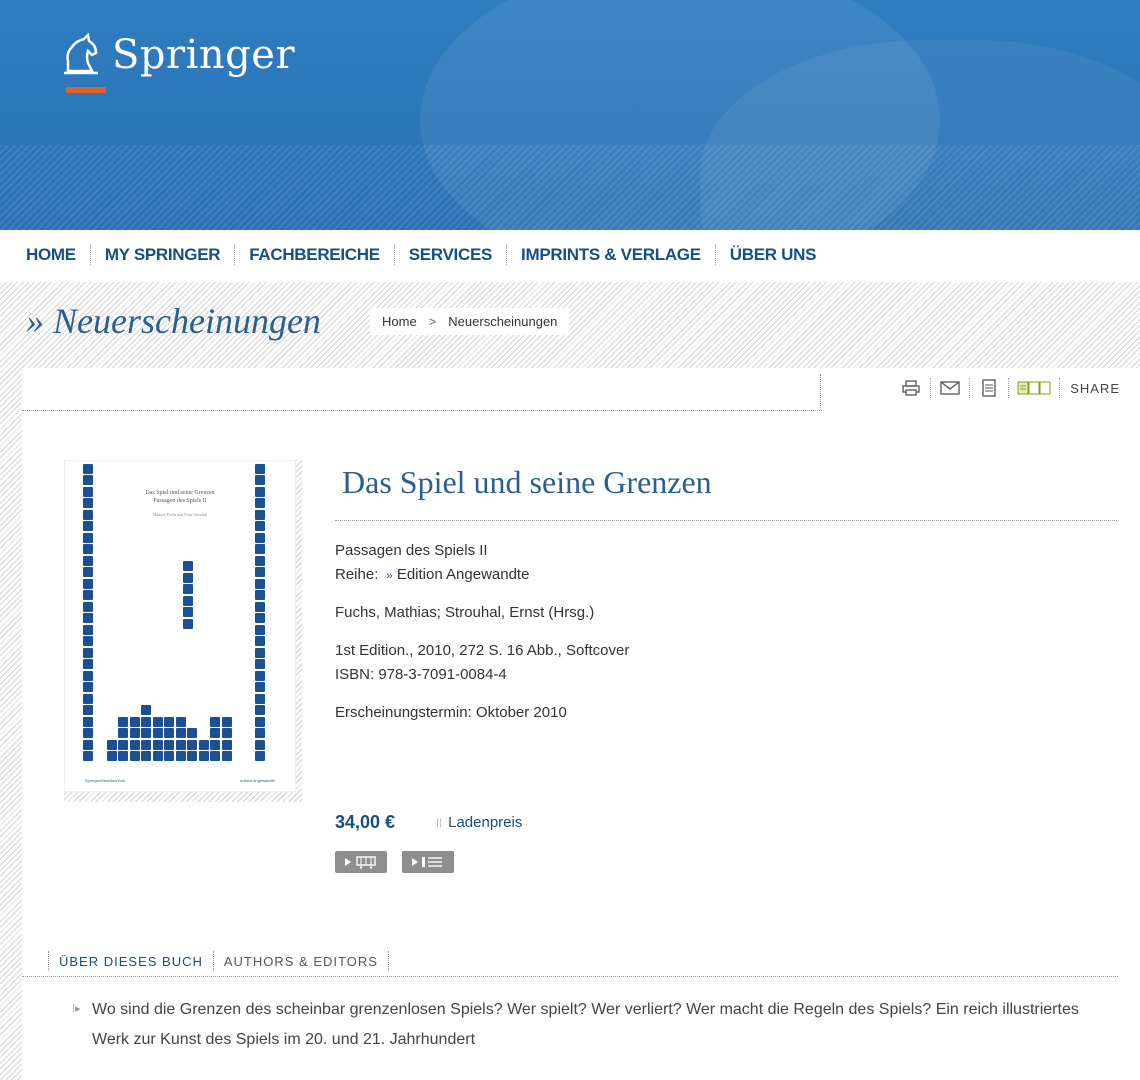  I want to click on tab-separator, so click(388, 961).